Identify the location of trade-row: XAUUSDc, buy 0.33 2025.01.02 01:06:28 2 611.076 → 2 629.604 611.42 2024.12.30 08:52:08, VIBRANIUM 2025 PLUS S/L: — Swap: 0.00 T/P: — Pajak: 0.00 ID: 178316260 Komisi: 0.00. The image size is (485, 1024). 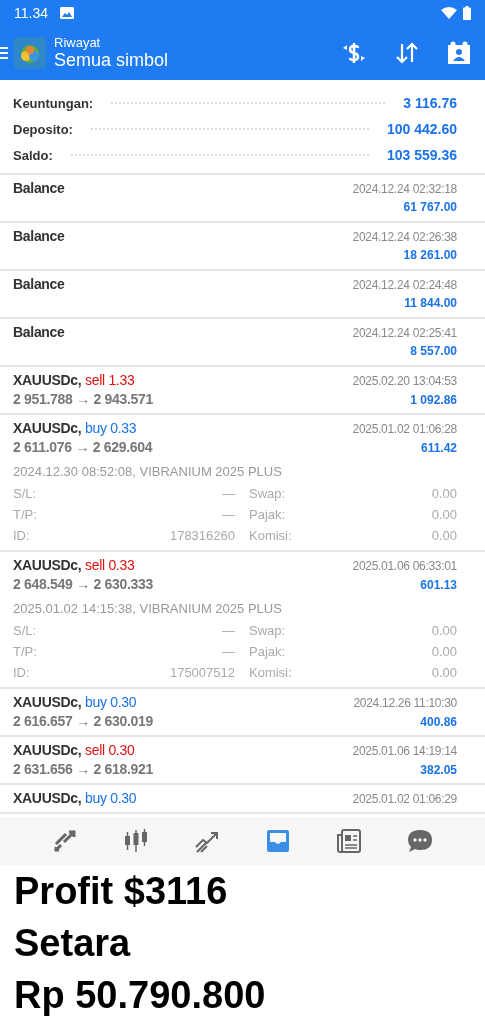
(242, 483).